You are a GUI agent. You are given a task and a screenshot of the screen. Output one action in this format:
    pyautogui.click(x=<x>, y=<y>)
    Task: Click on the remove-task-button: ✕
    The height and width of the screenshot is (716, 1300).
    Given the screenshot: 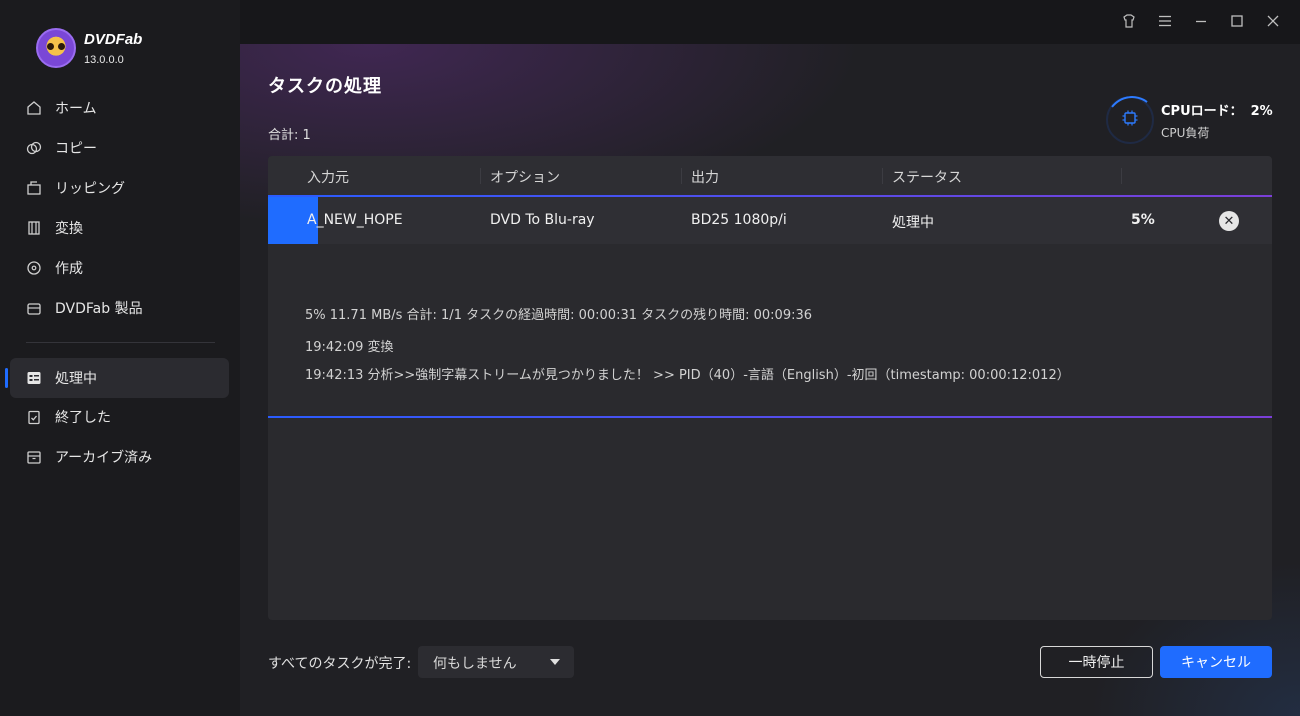 What is the action you would take?
    pyautogui.click(x=1229, y=221)
    